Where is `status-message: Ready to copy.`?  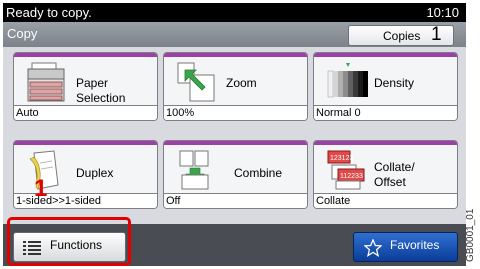
status-message: Ready to copy. is located at coordinates (49, 12).